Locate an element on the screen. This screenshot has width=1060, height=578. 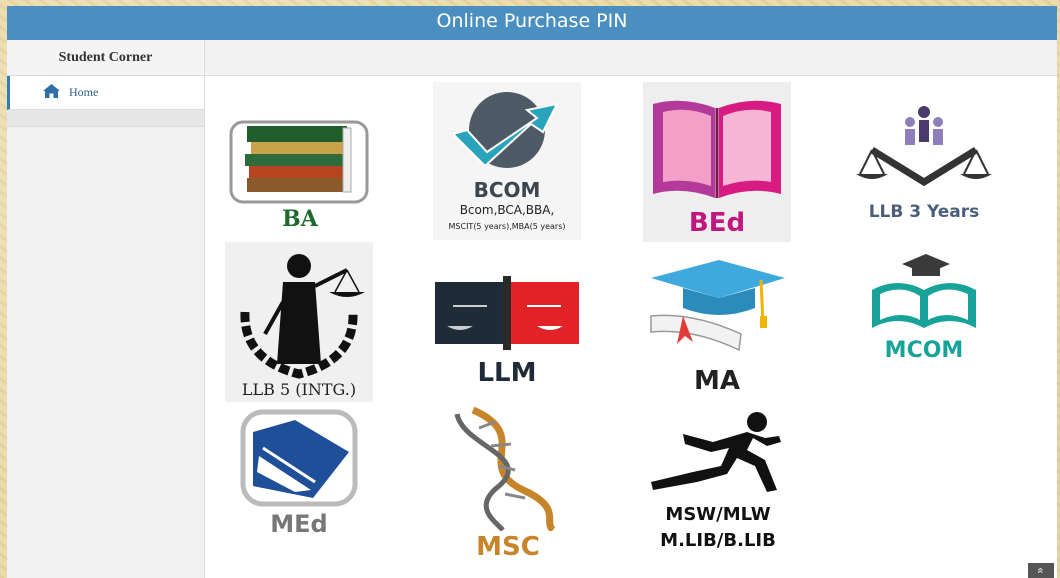
page-header: Online Purchase PIN is located at coordinates (532, 23).